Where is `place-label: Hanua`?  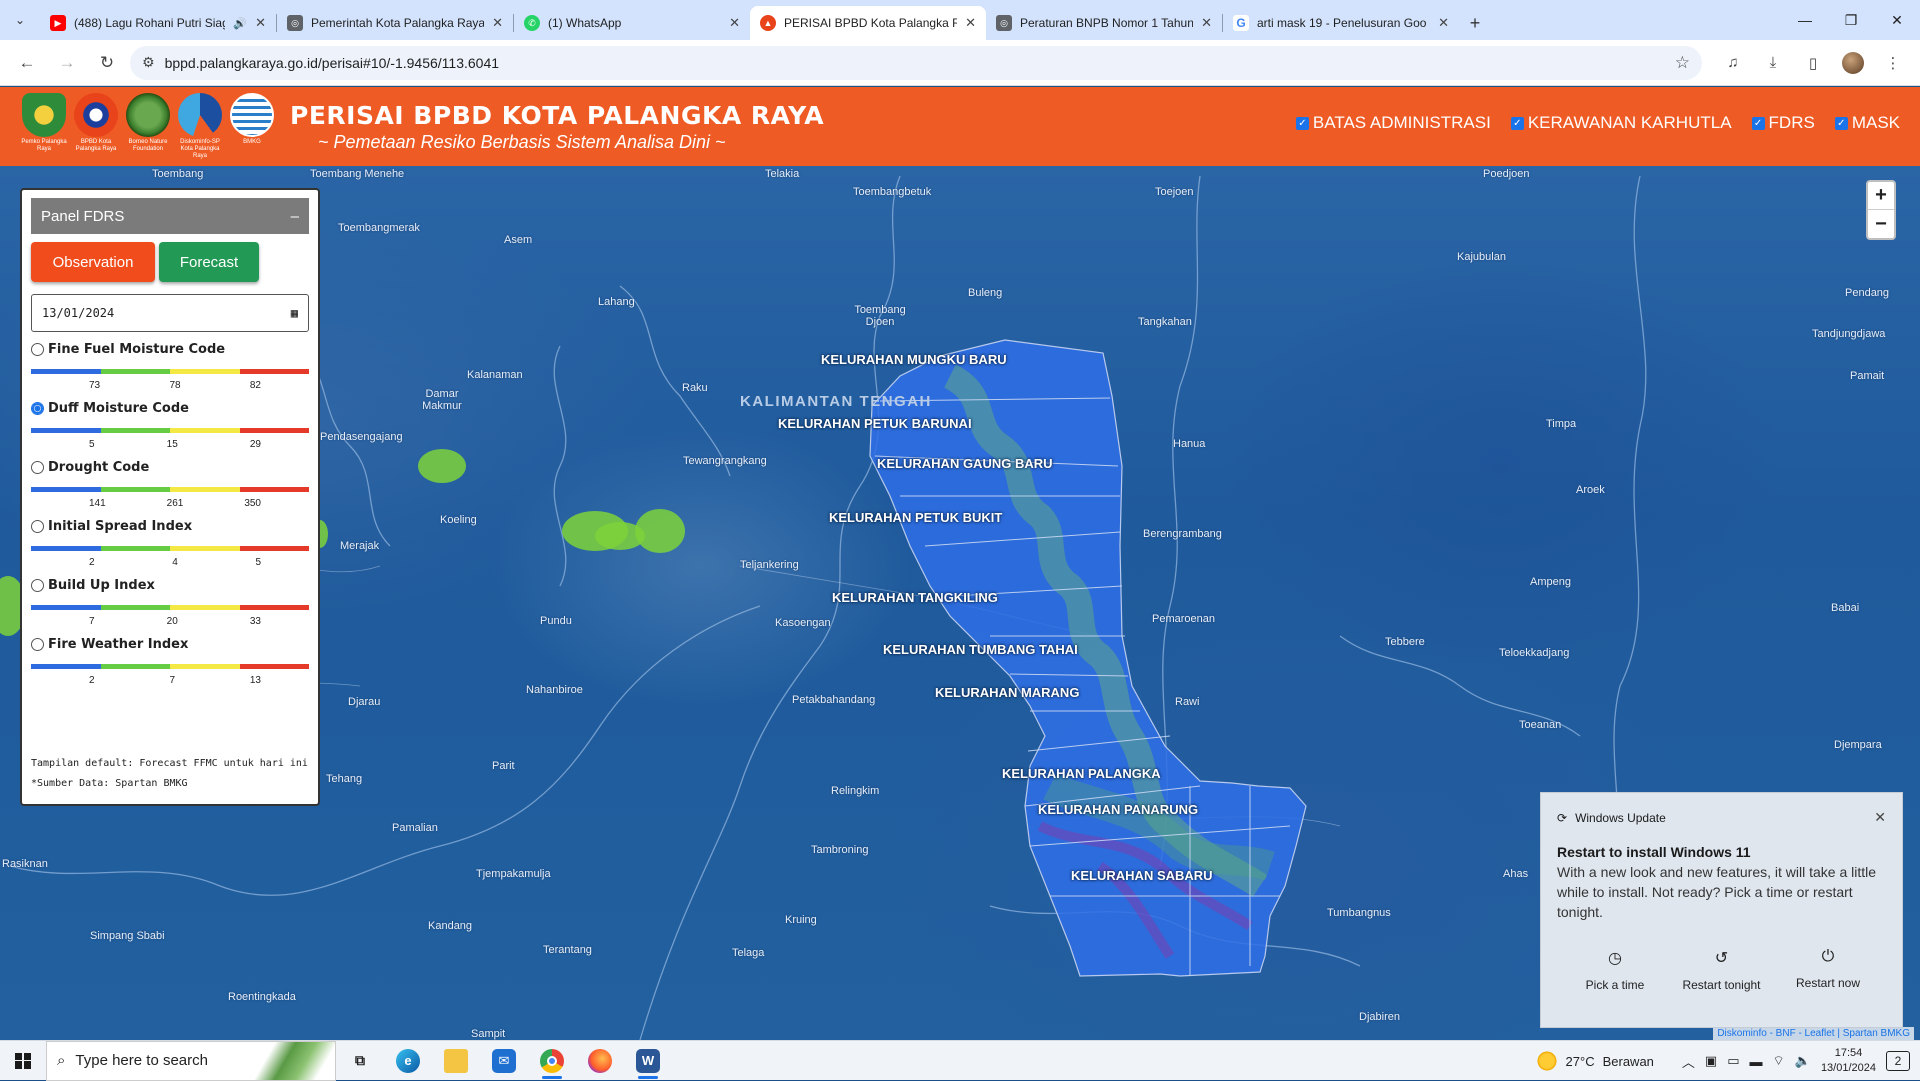
place-label: Hanua is located at coordinates (1189, 444).